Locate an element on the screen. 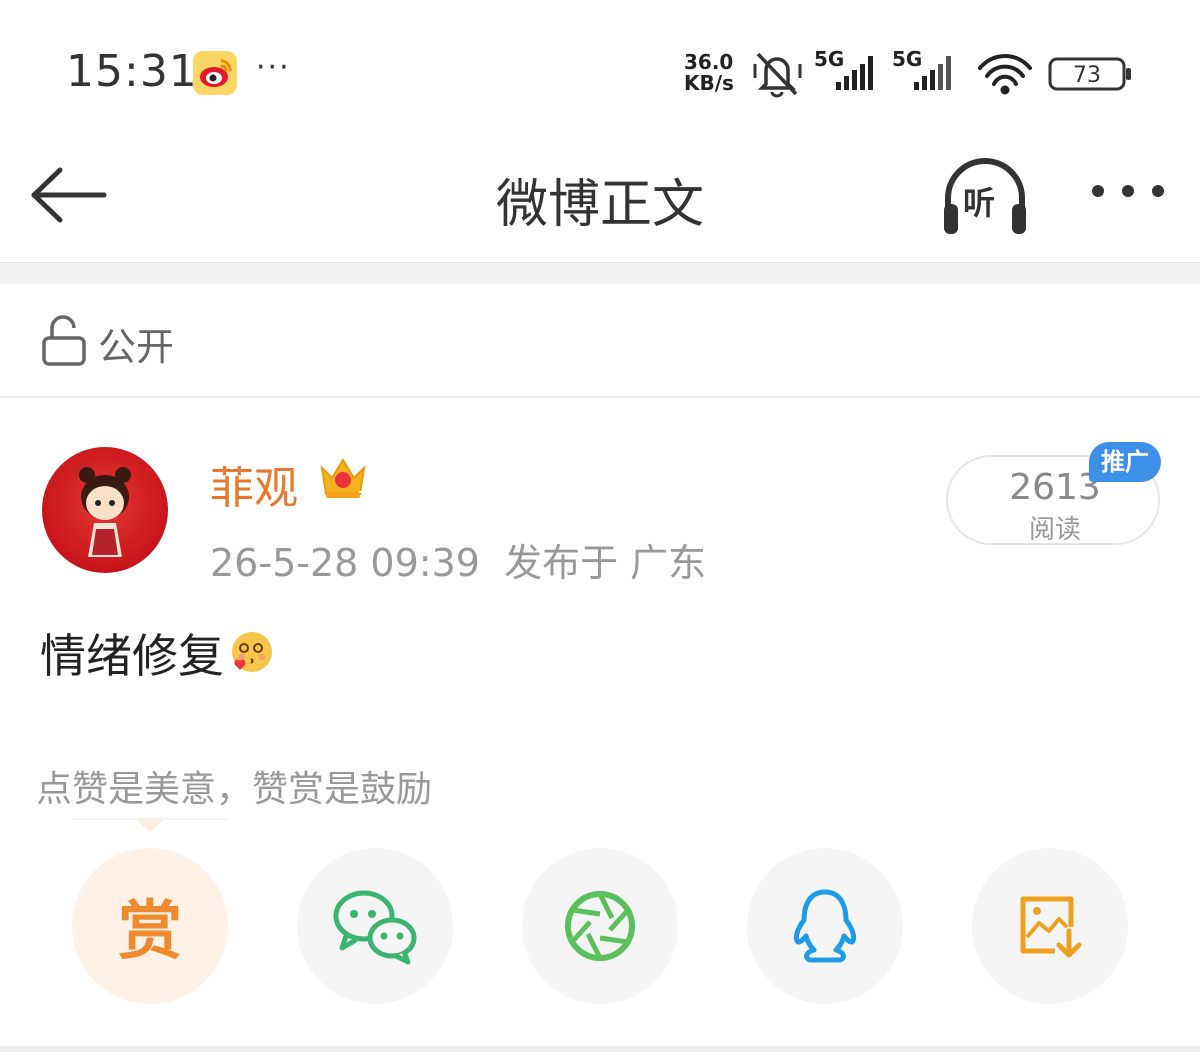 Image resolution: width=1200 pixels, height=1052 pixels. post-text: 情绪修复 is located at coordinates (158, 653).